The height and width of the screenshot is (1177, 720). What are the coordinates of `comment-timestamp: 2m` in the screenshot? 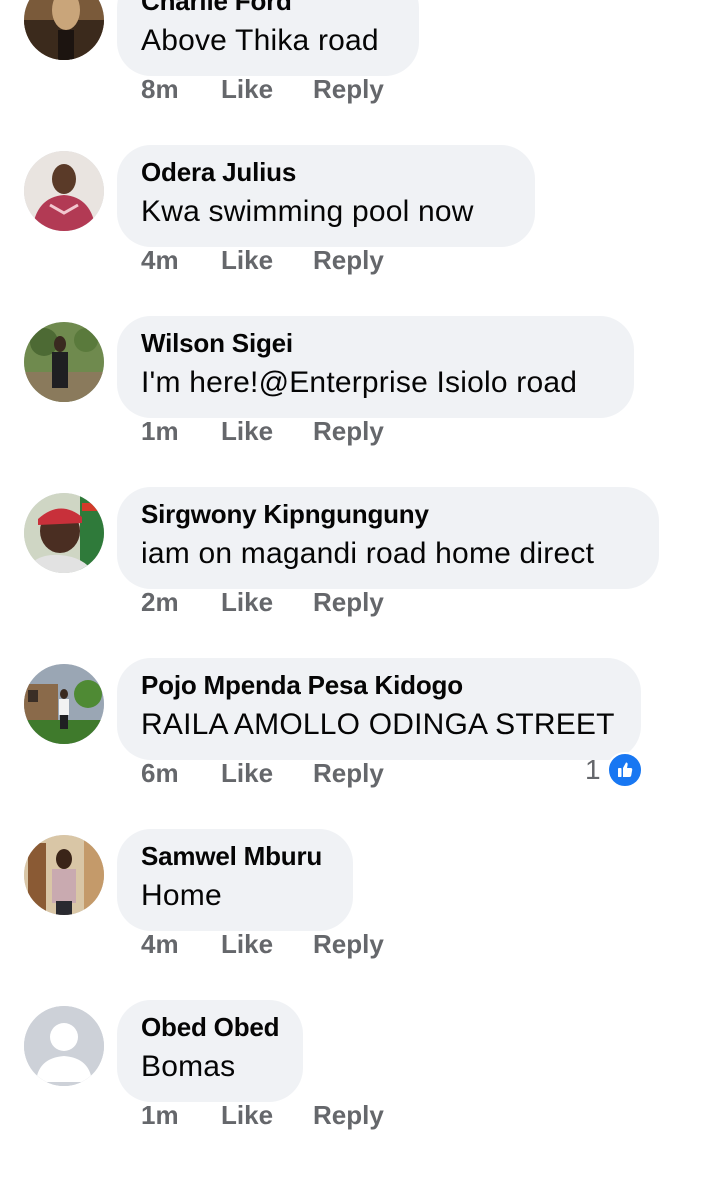 It's located at (160, 602).